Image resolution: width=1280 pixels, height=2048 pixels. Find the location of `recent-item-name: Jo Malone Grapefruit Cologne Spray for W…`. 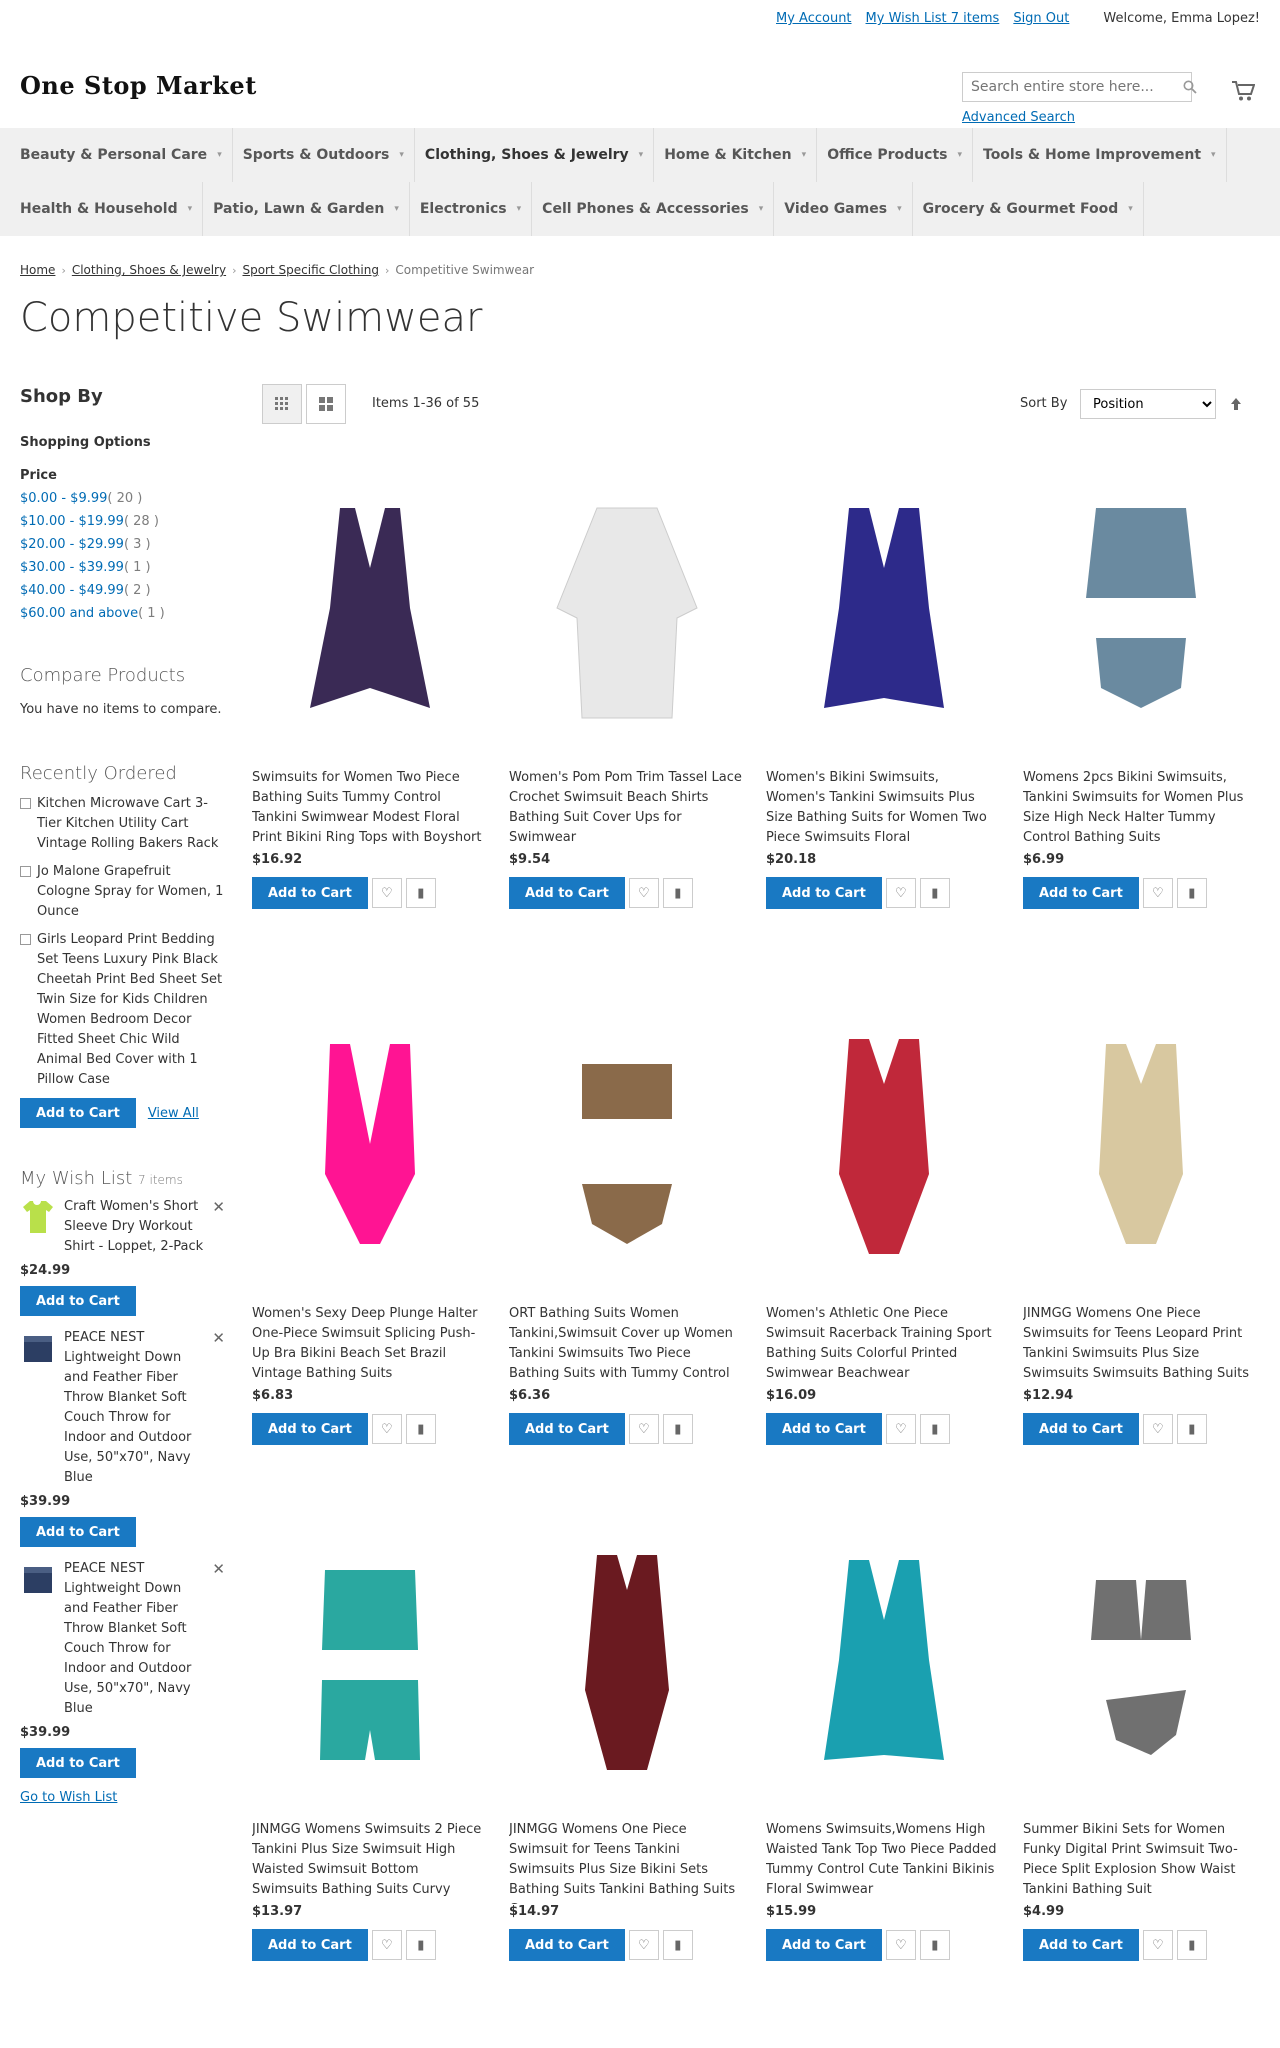

recent-item-name: Jo Malone Grapefruit Cologne Spray for W… is located at coordinates (131, 892).